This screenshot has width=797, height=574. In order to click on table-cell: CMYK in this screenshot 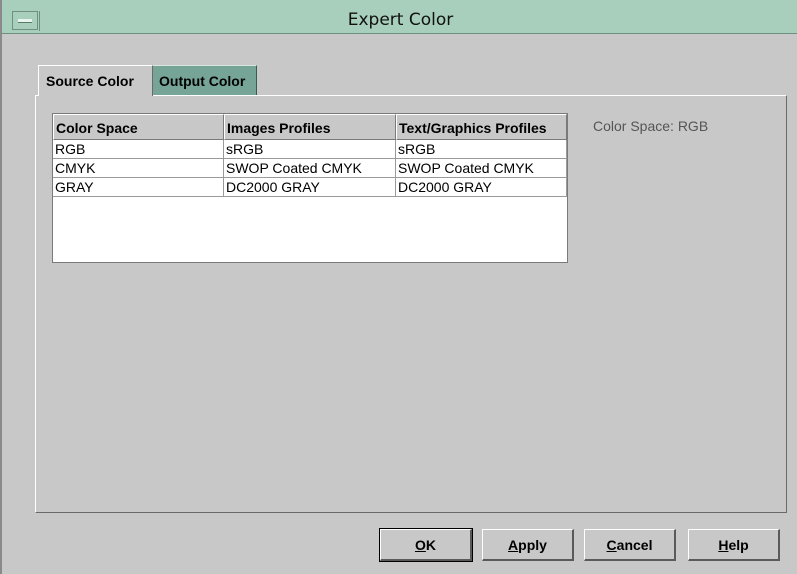, I will do `click(138, 168)`.